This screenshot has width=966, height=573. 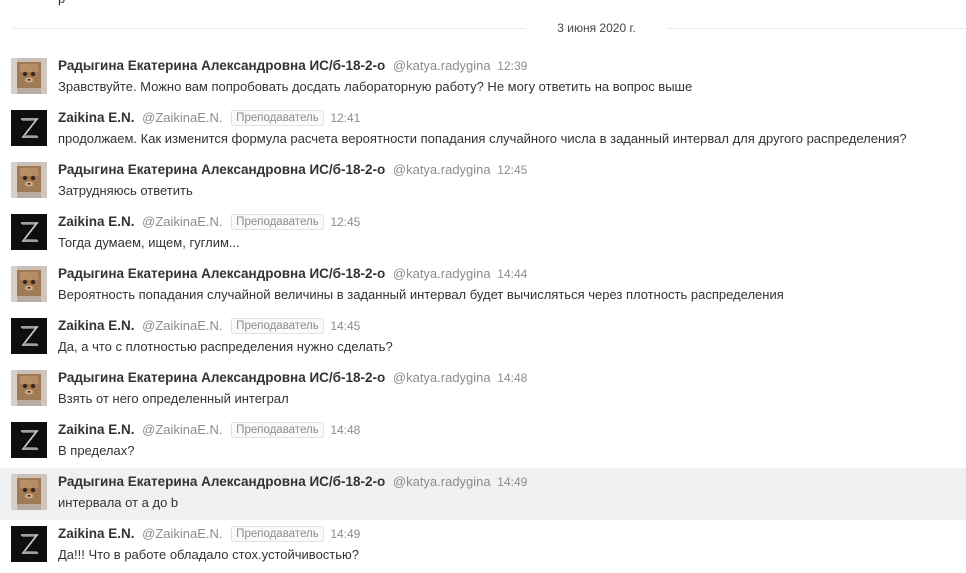 I want to click on date-separator: 3 июня 2020 г., so click(x=483, y=28).